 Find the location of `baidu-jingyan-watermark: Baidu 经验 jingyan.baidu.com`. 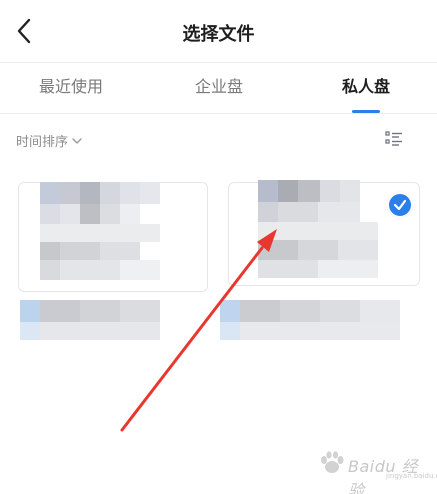

baidu-jingyan-watermark: Baidu 经验 jingyan.baidu.com is located at coordinates (377, 471).